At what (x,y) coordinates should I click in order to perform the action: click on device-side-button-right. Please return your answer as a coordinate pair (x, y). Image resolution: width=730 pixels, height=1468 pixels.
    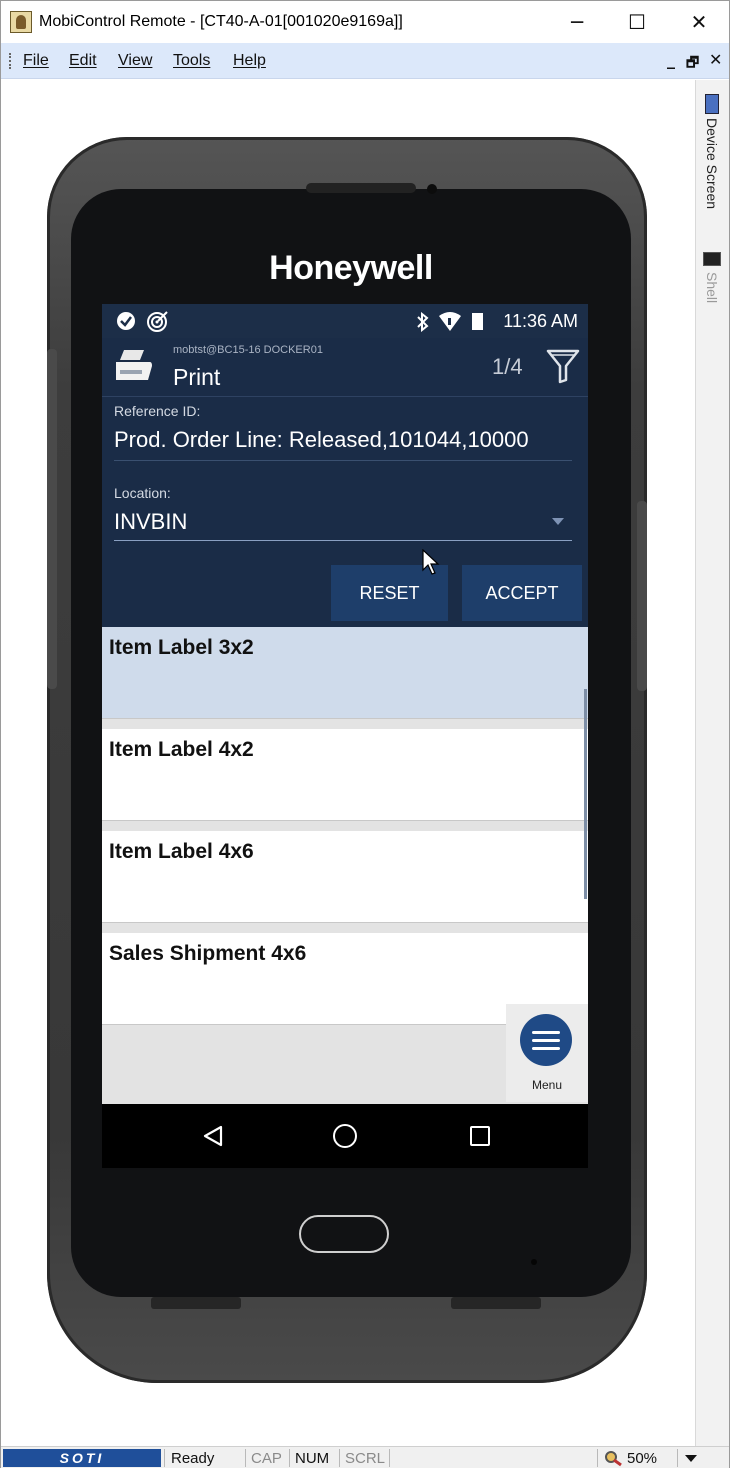
    Looking at the image, I should click on (642, 596).